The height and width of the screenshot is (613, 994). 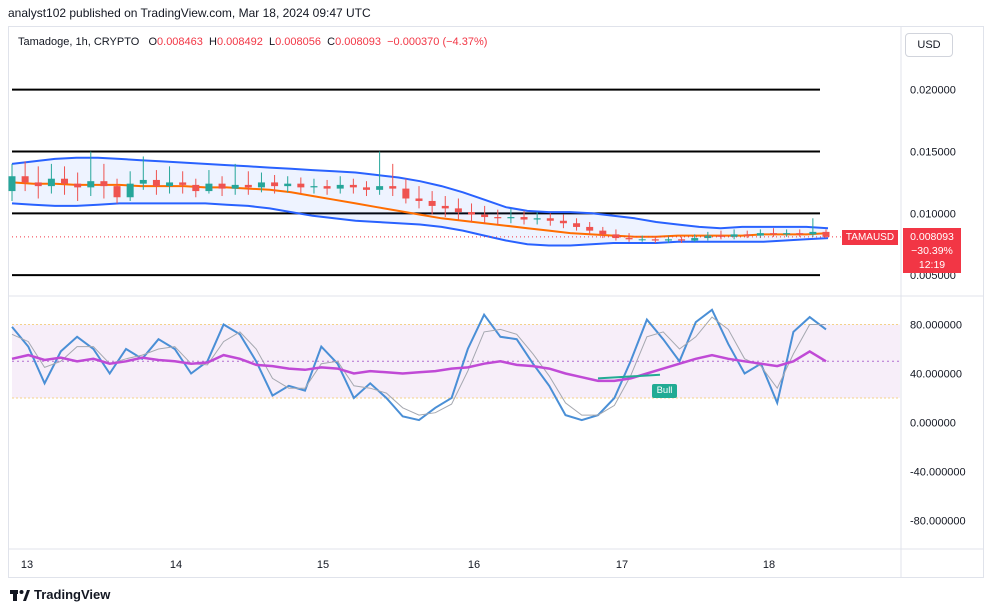 What do you see at coordinates (933, 153) in the screenshot?
I see `price-tick-label: 0.015000` at bounding box center [933, 153].